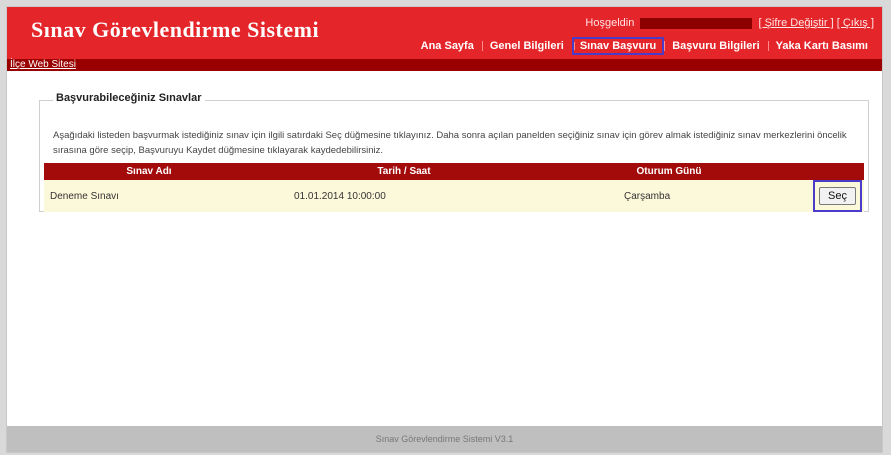 Image resolution: width=891 pixels, height=455 pixels. Describe the element at coordinates (610, 23) in the screenshot. I see `welcome-text: Hoşgeldin` at that location.